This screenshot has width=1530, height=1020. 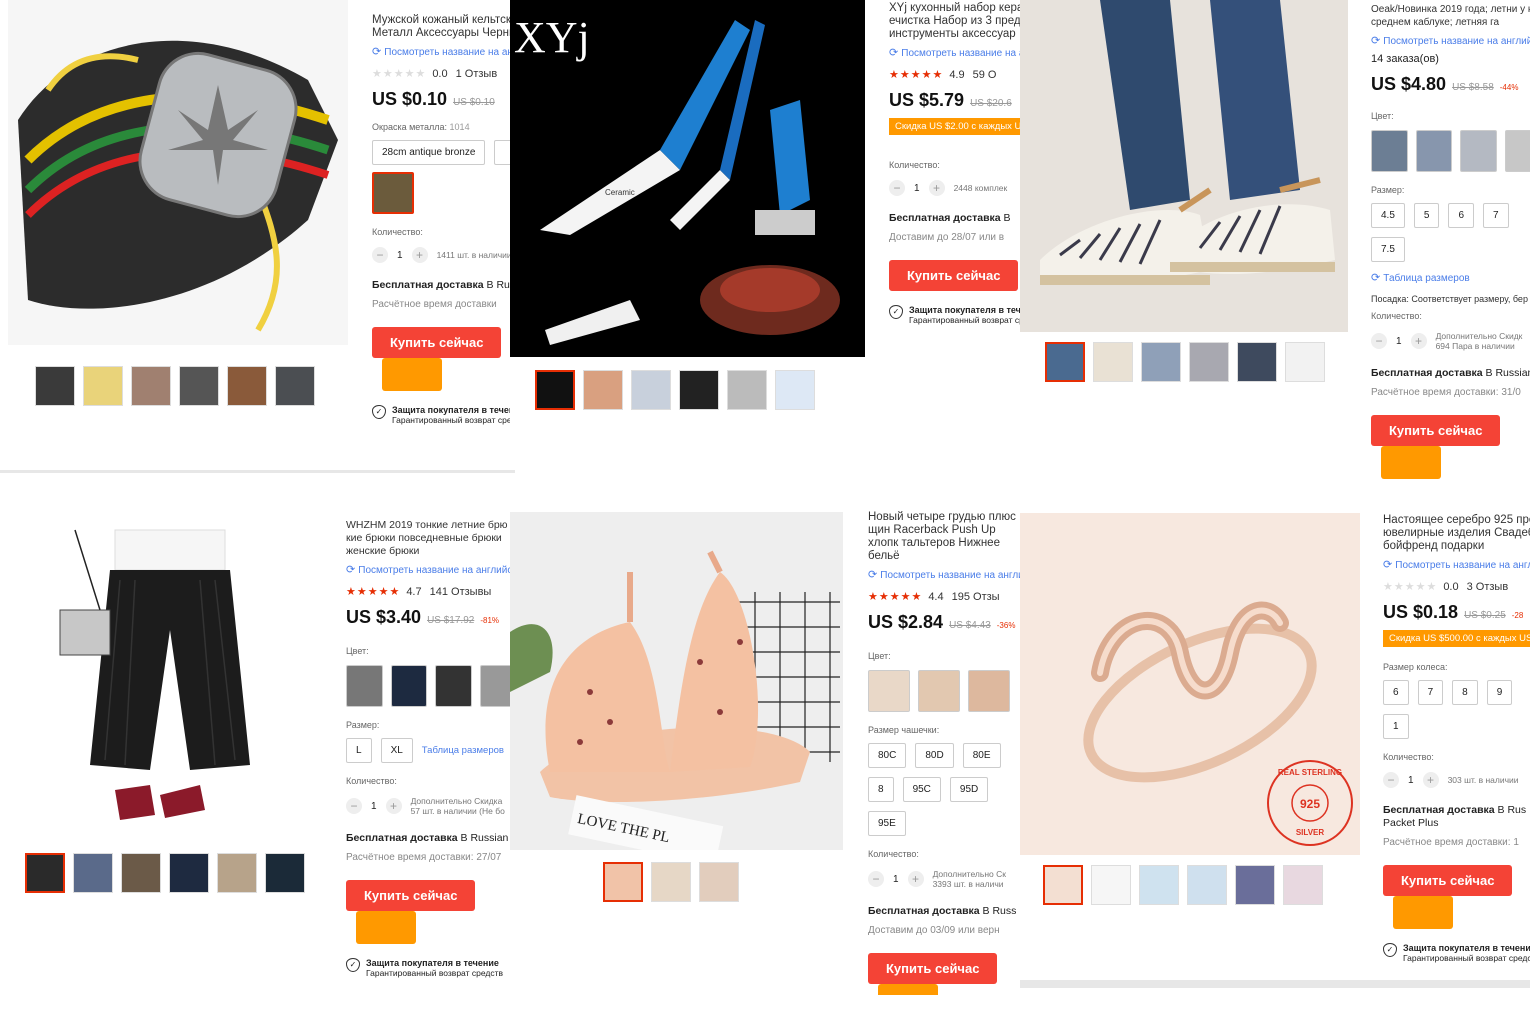 What do you see at coordinates (969, 789) in the screenshot?
I see `size-option: 95D` at bounding box center [969, 789].